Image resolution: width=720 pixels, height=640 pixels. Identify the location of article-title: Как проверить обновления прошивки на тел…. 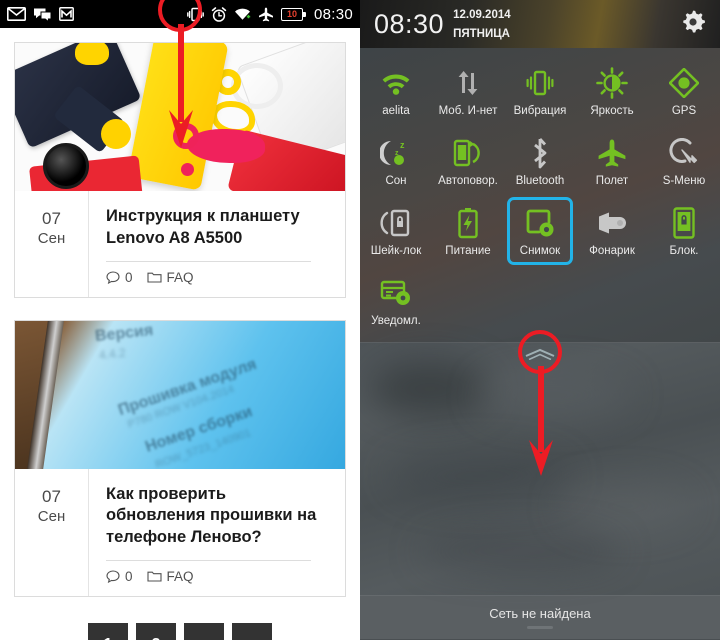
(217, 516).